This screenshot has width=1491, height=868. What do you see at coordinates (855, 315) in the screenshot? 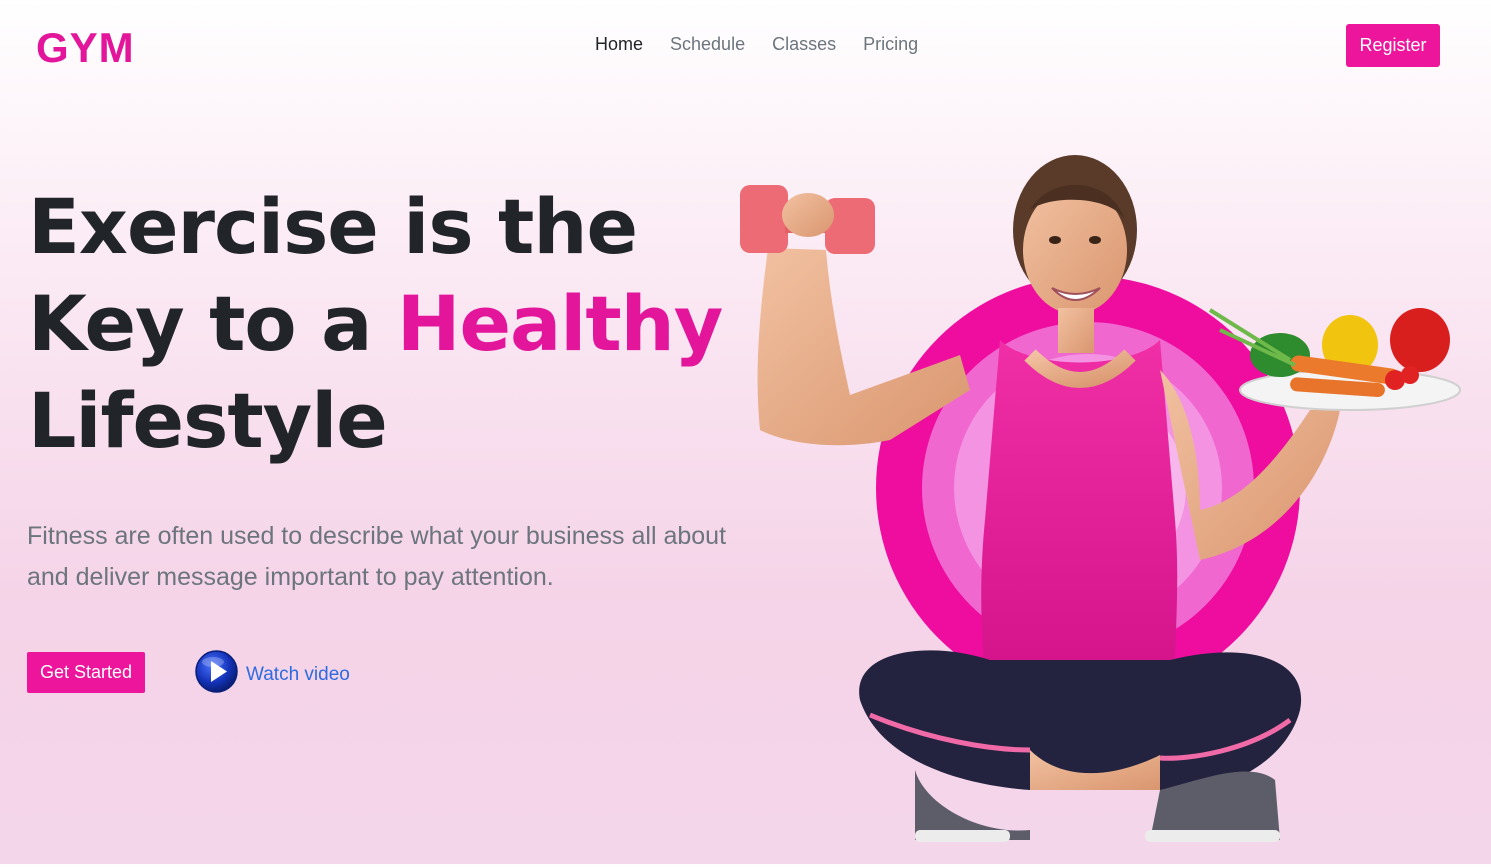
I see `dumbbell-arm` at bounding box center [855, 315].